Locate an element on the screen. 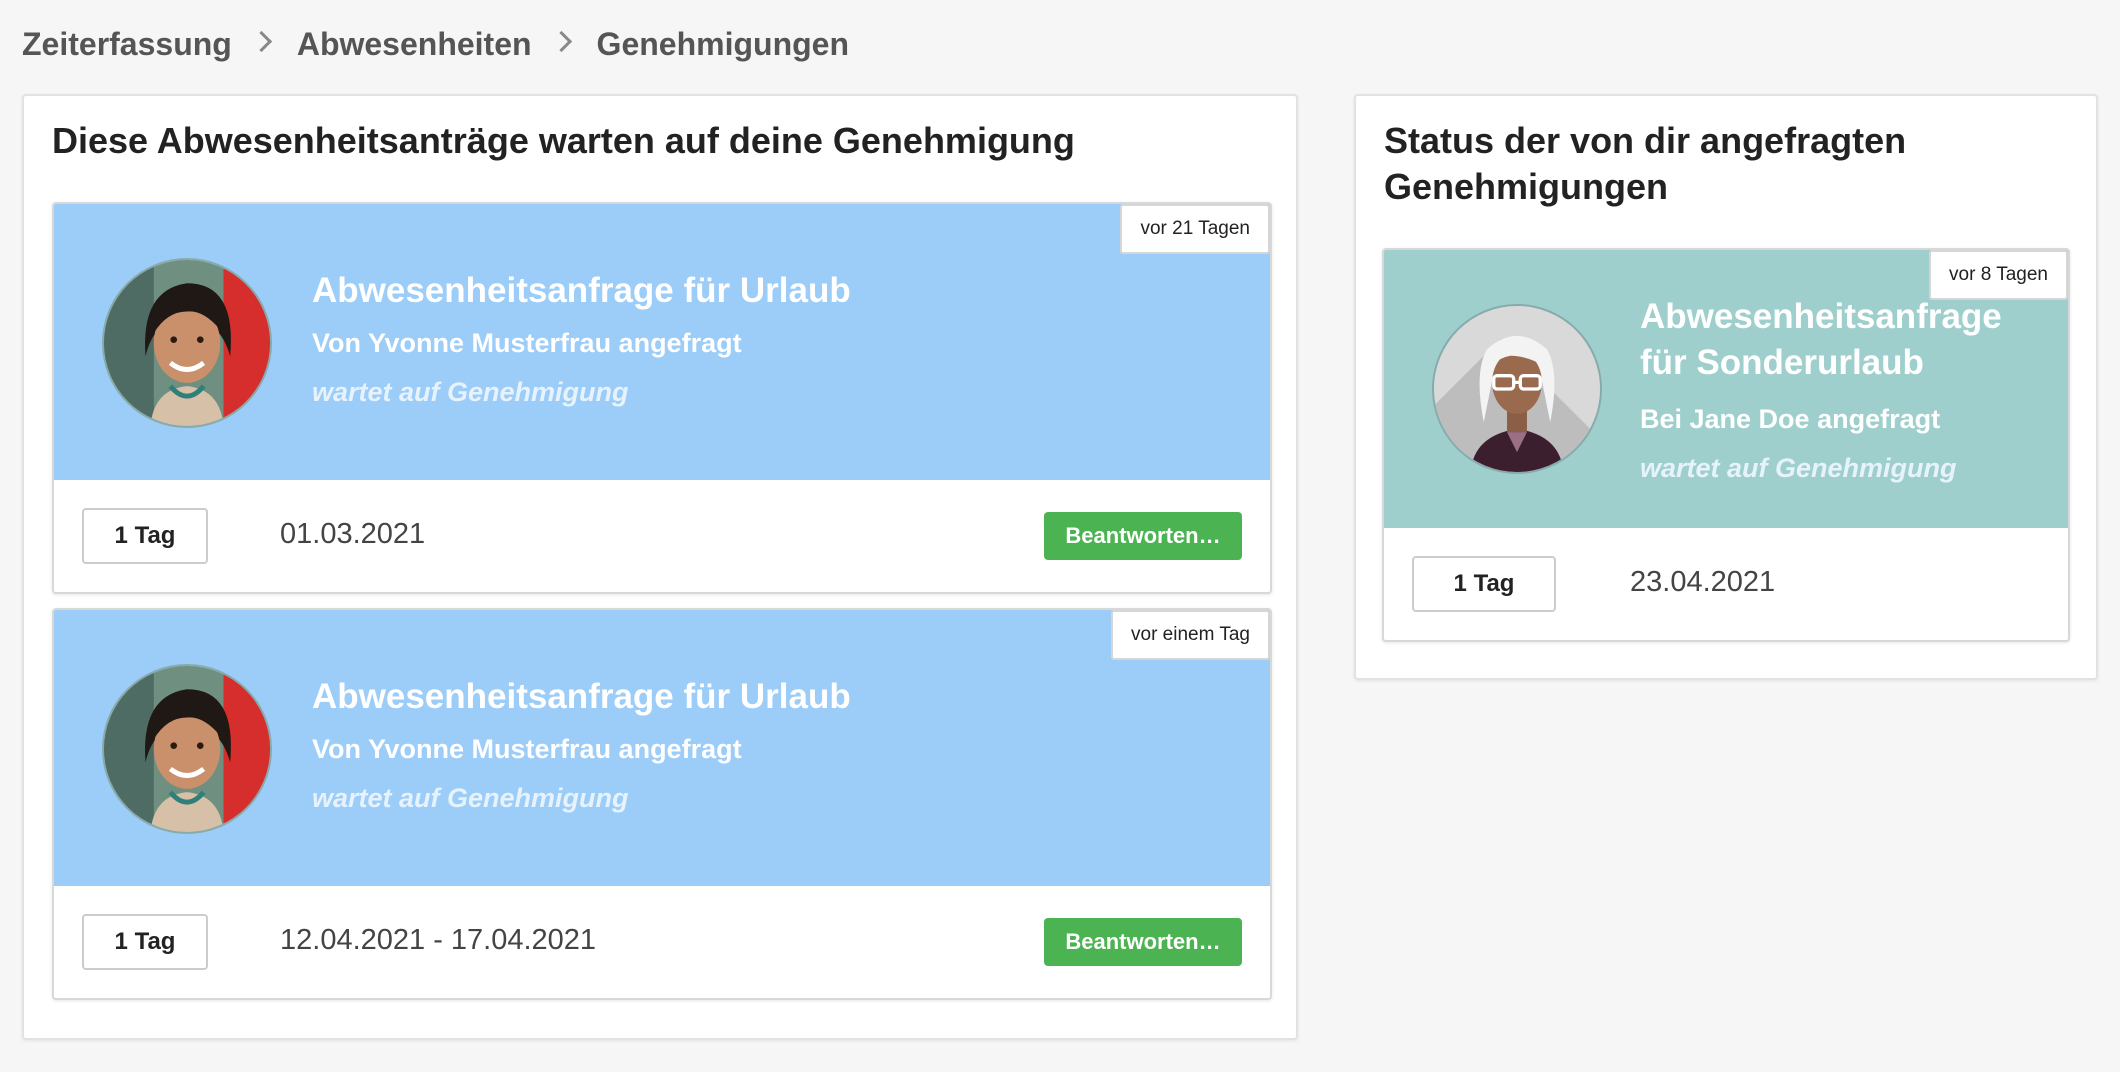 The image size is (2120, 1072). breadcrumb-item-genehmigungen: Genehmigungen is located at coordinates (722, 43).